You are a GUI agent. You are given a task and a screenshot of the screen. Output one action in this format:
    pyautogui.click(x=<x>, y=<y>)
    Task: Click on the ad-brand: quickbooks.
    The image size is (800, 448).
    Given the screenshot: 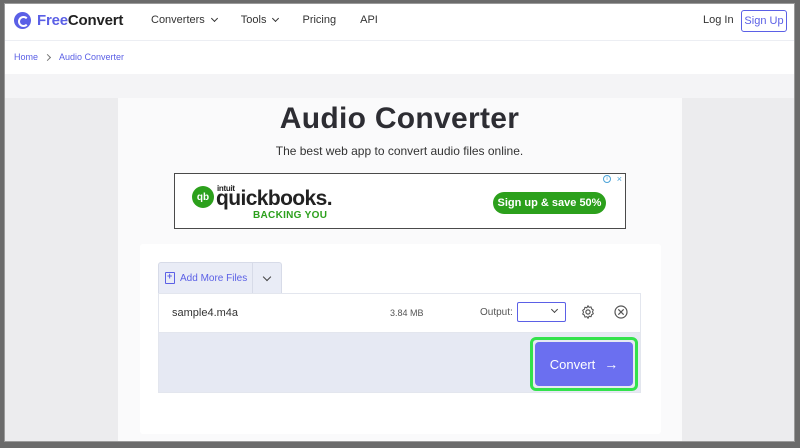 What is the action you would take?
    pyautogui.click(x=274, y=198)
    